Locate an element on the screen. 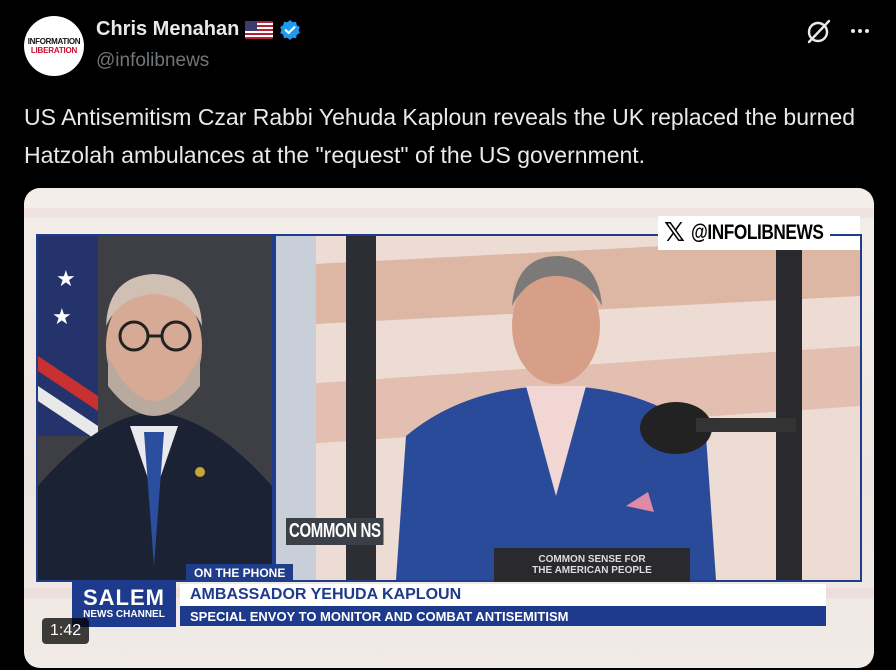 The width and height of the screenshot is (896, 670). author-avatar: INFORMATION LIBERATION is located at coordinates (54, 46).